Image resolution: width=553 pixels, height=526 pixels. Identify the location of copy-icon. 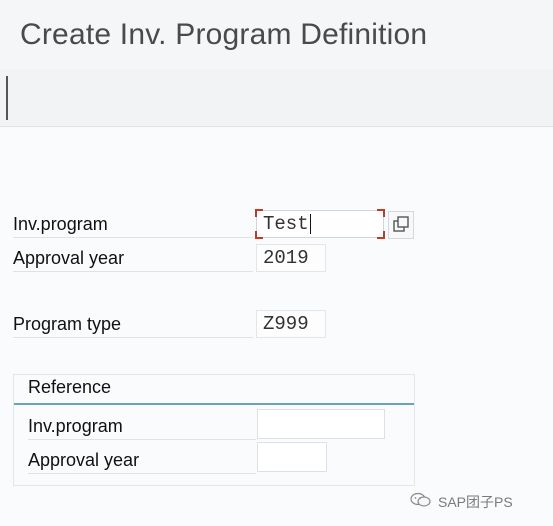
(401, 224).